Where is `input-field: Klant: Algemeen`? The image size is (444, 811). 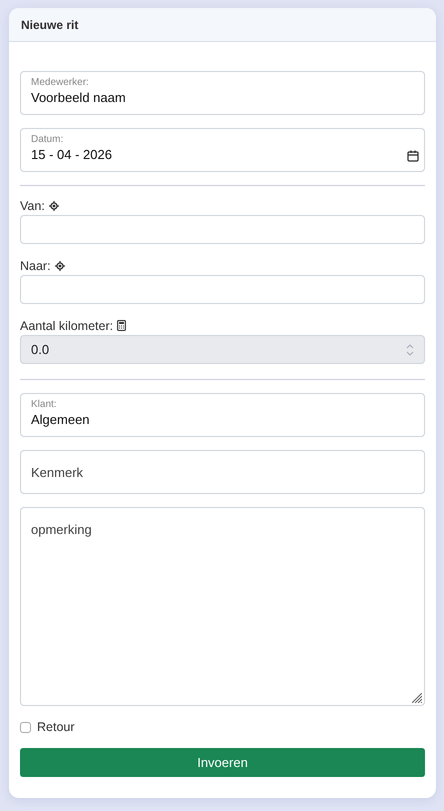
input-field: Klant: Algemeen is located at coordinates (222, 415).